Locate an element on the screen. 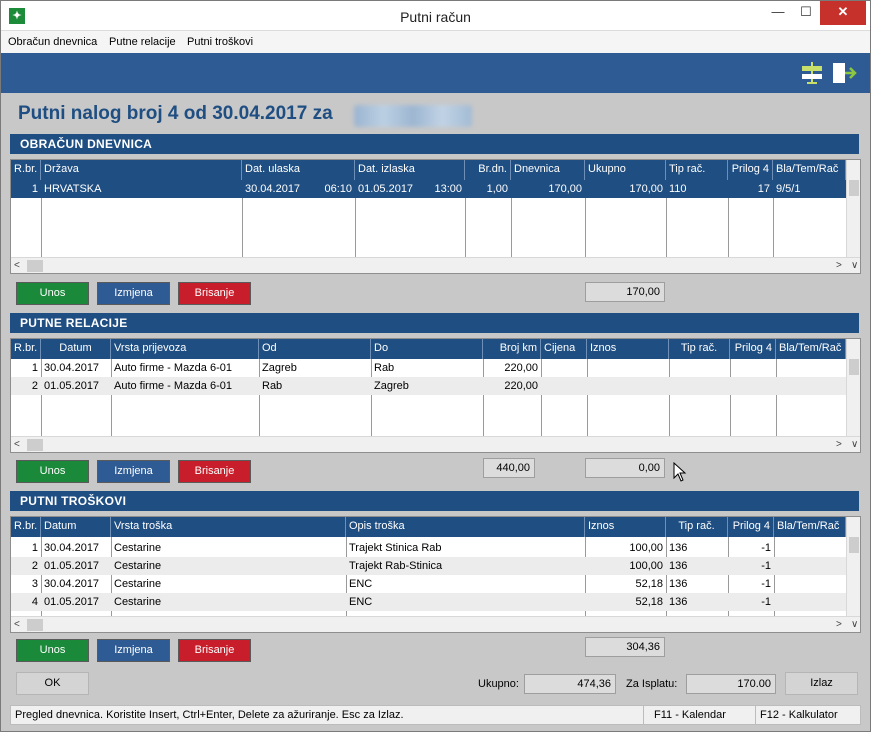 The height and width of the screenshot is (732, 871). table-row: 3 30.04.2017 Cestarine ENC 52,18 136 -1 is located at coordinates (429, 584).